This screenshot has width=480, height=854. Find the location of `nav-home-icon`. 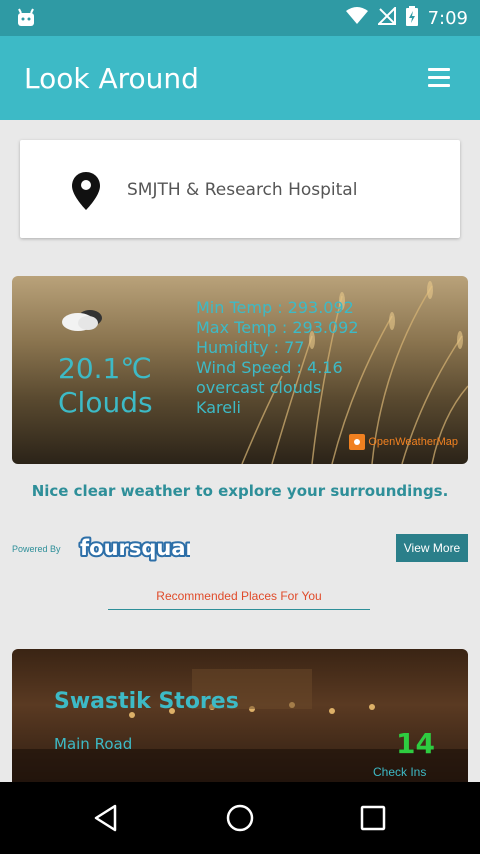

nav-home-icon is located at coordinates (240, 818).